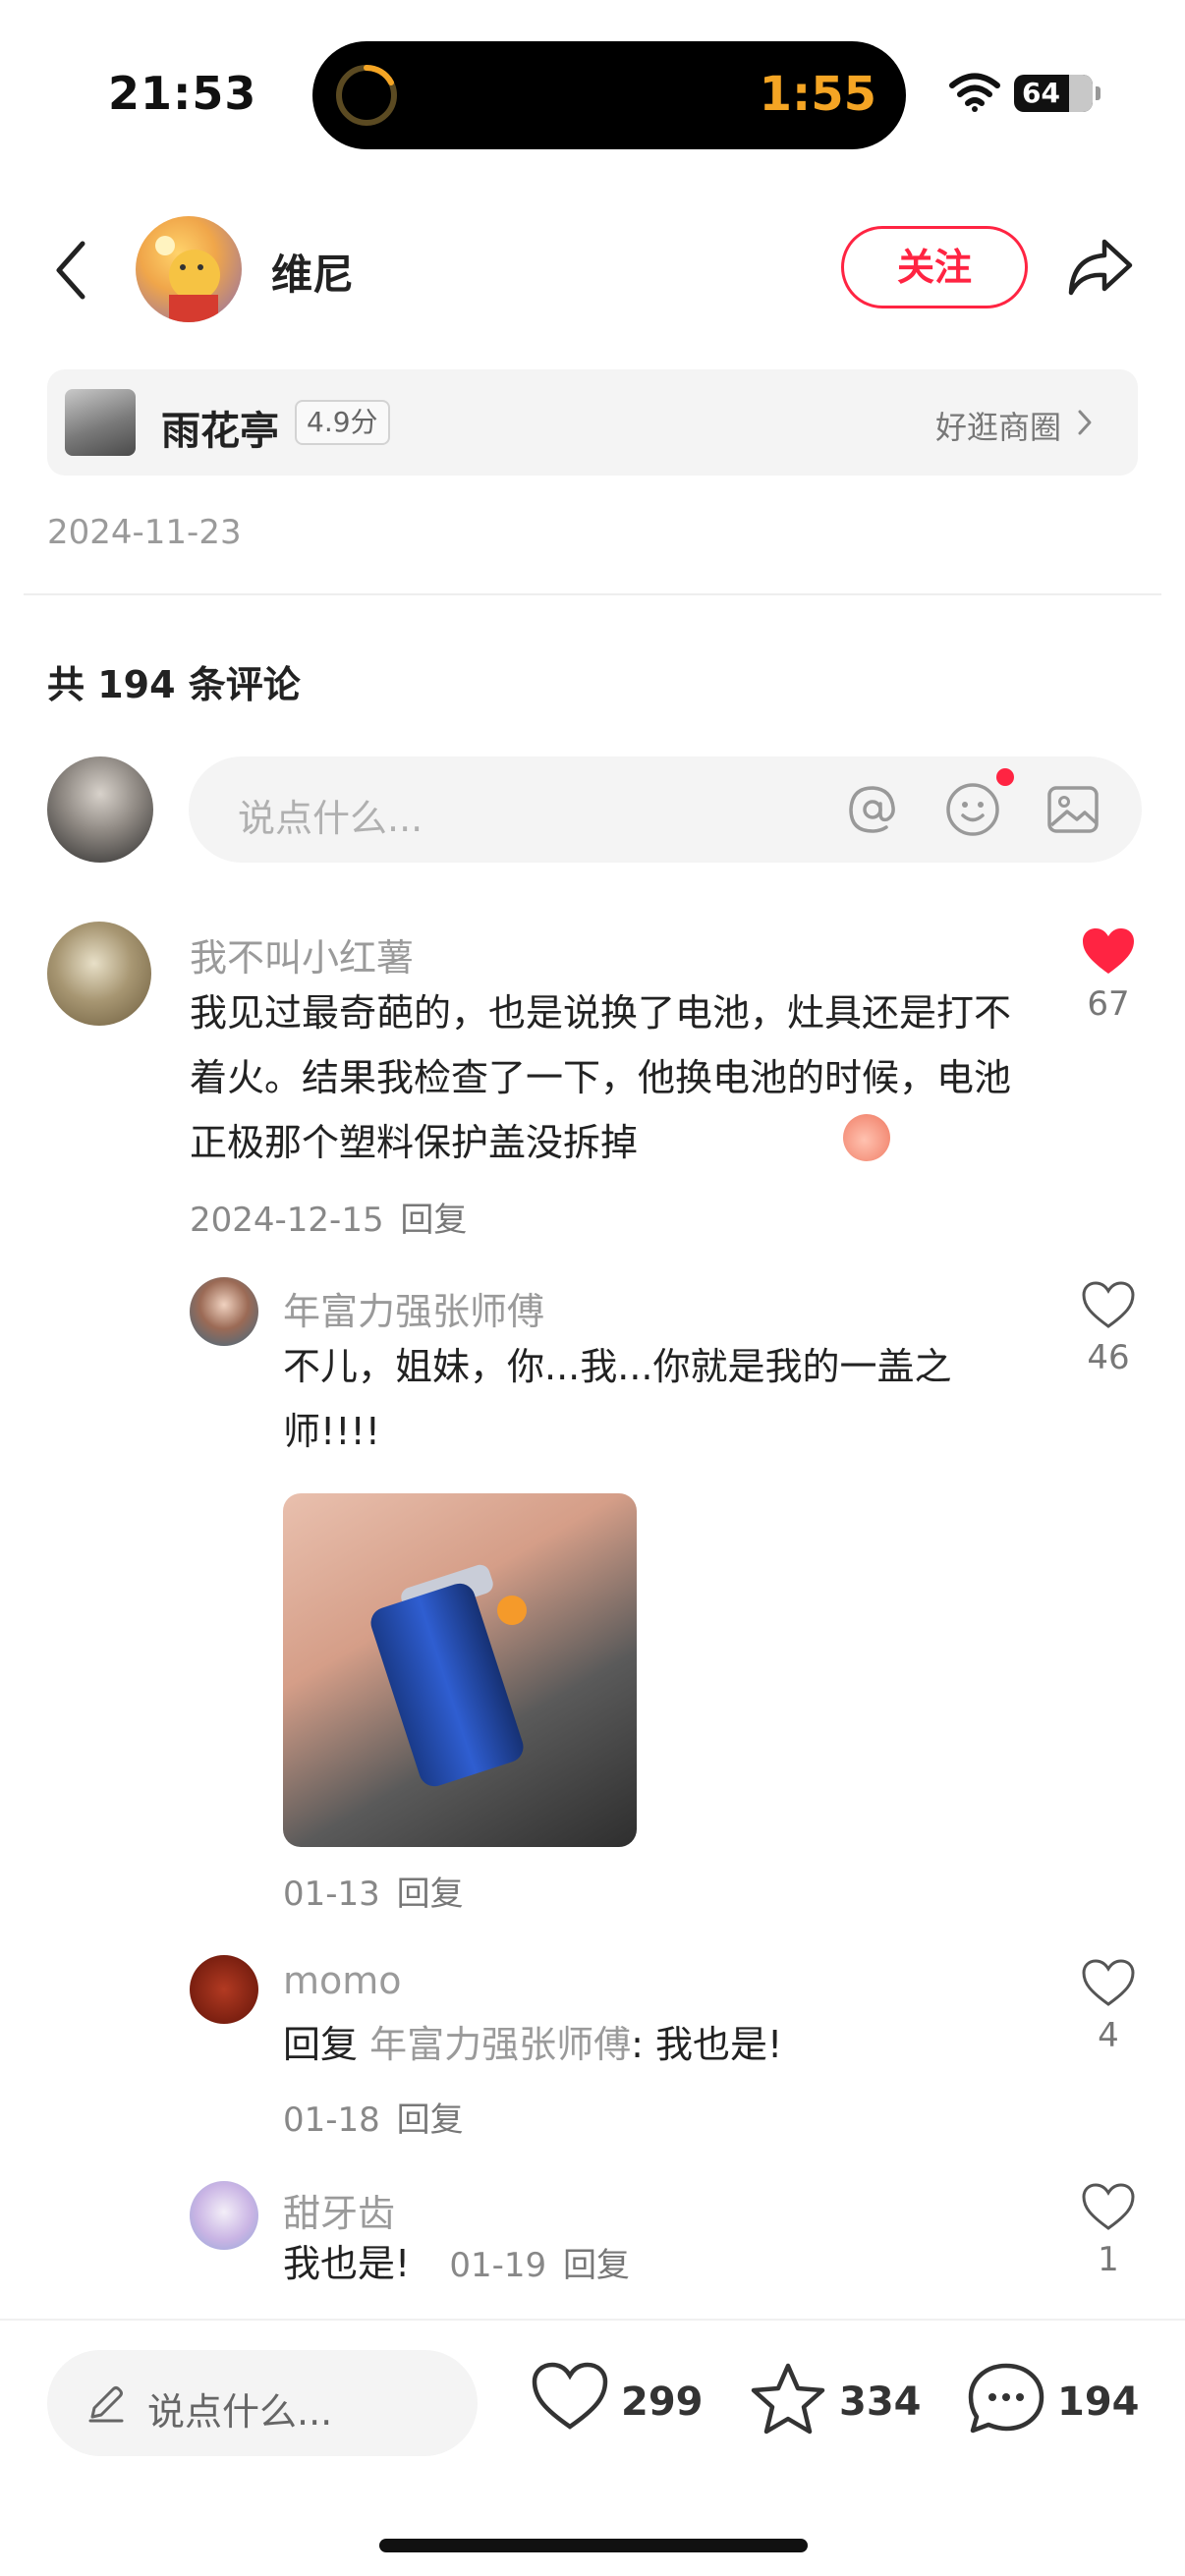  What do you see at coordinates (512, 1610) in the screenshot?
I see `photo-nail` at bounding box center [512, 1610].